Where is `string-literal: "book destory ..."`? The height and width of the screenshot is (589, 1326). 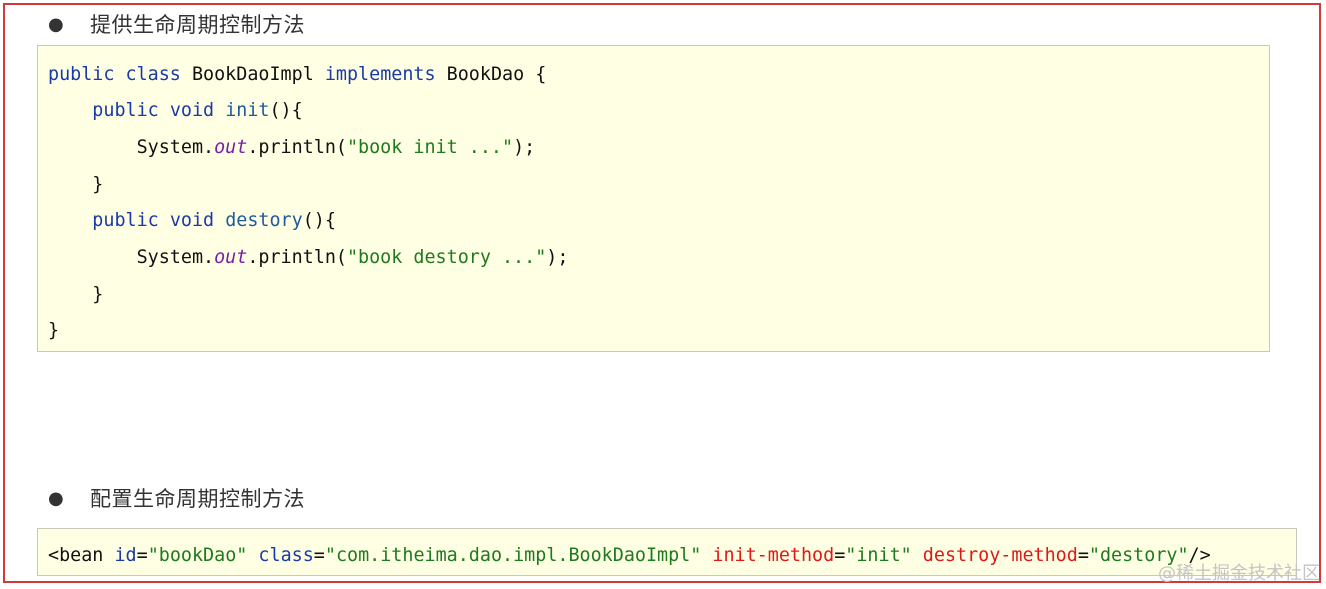 string-literal: "book destory ..." is located at coordinates (446, 257).